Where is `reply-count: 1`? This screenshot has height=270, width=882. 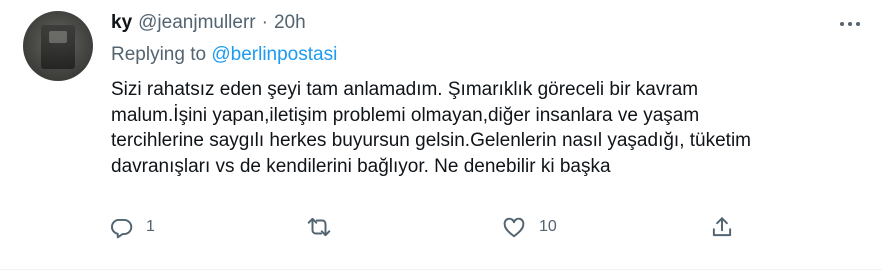
reply-count: 1 is located at coordinates (150, 226).